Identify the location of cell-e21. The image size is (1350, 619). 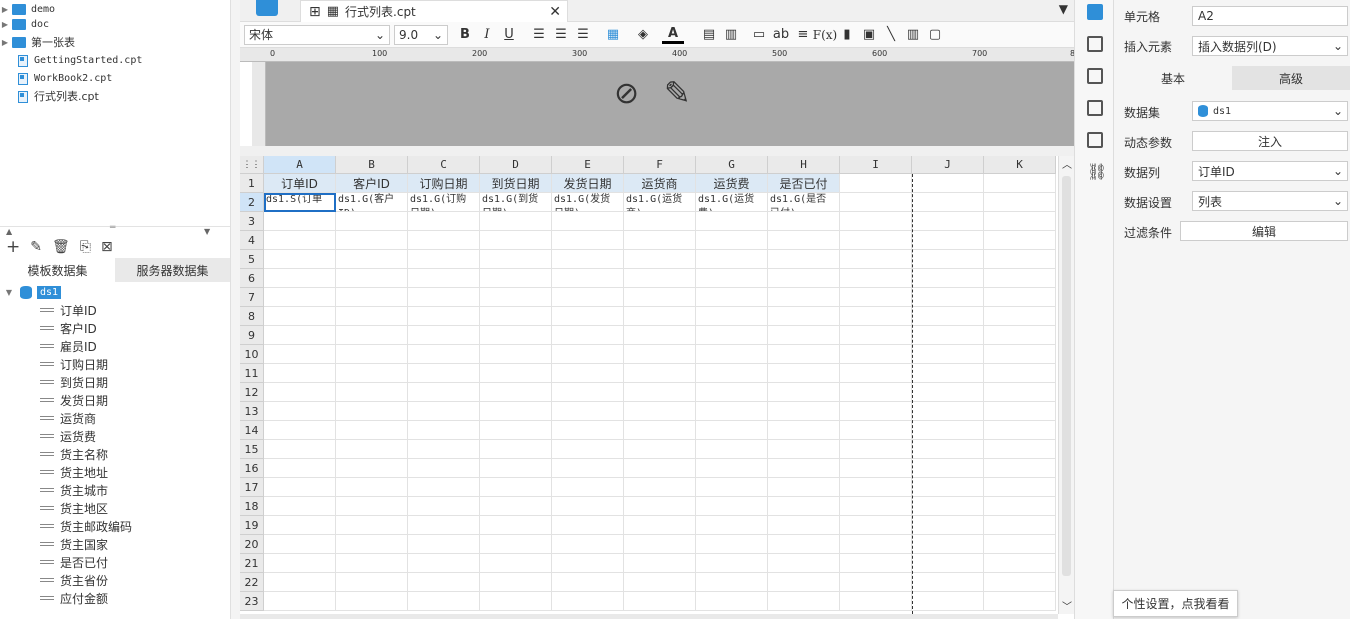
(588, 563).